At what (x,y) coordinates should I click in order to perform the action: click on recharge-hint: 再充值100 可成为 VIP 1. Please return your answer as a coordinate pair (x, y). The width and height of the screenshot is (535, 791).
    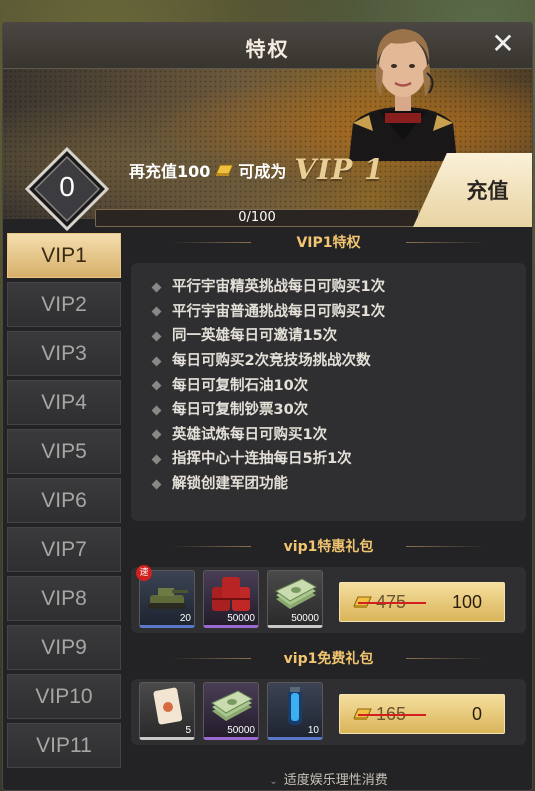
    Looking at the image, I should click on (257, 169).